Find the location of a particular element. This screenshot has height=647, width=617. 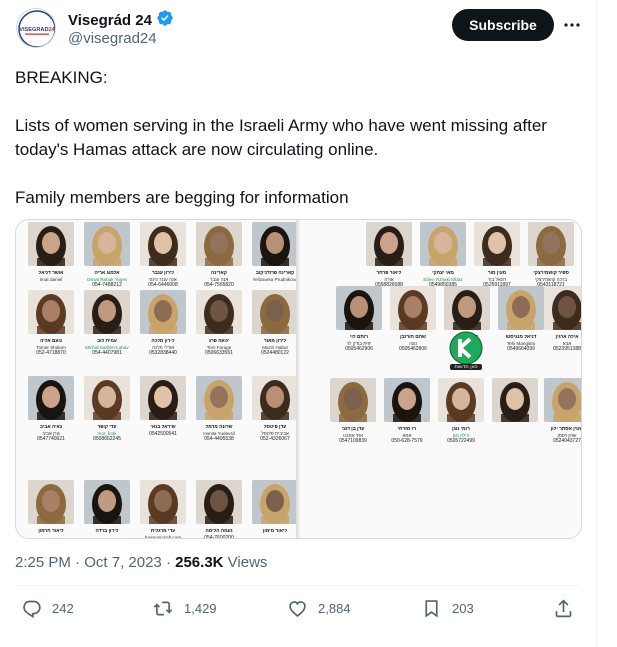

person-name: קארינה פרודניקוב is located at coordinates (275, 273).